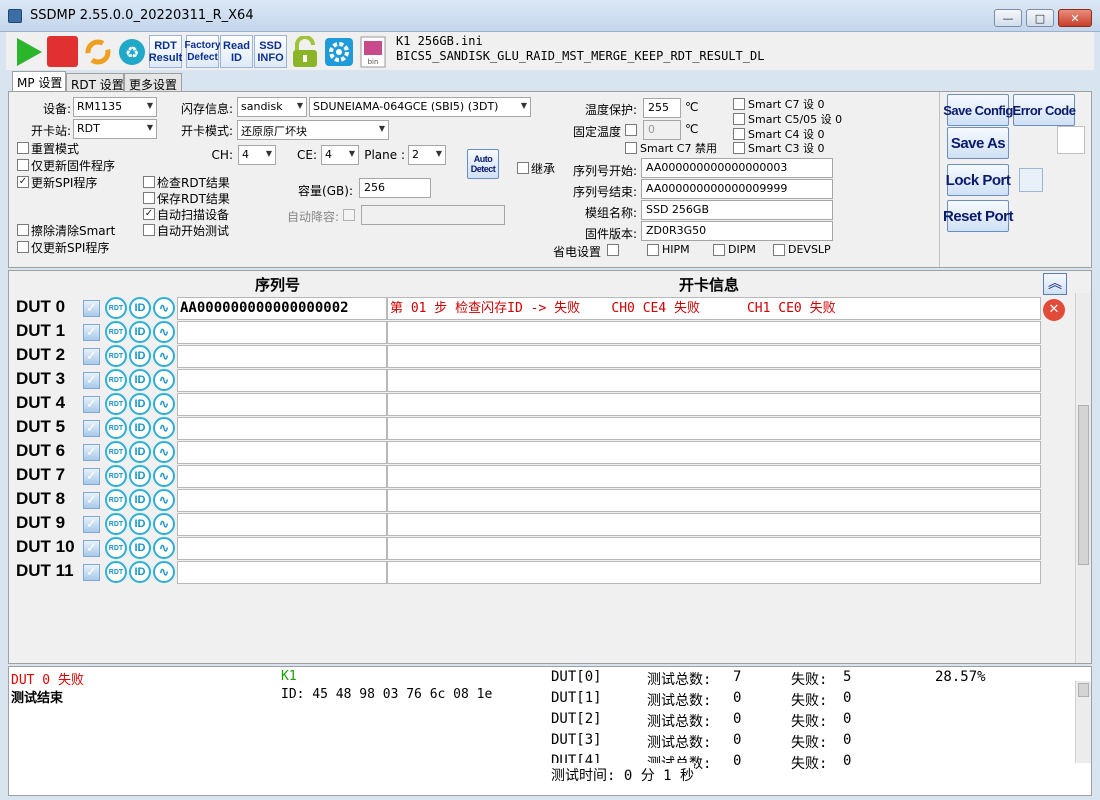 Image resolution: width=1100 pixels, height=800 pixels. What do you see at coordinates (420, 107) in the screenshot?
I see `flash-part-select: SDUNEIAMA-064GCE (SBI5) (3DT)` at bounding box center [420, 107].